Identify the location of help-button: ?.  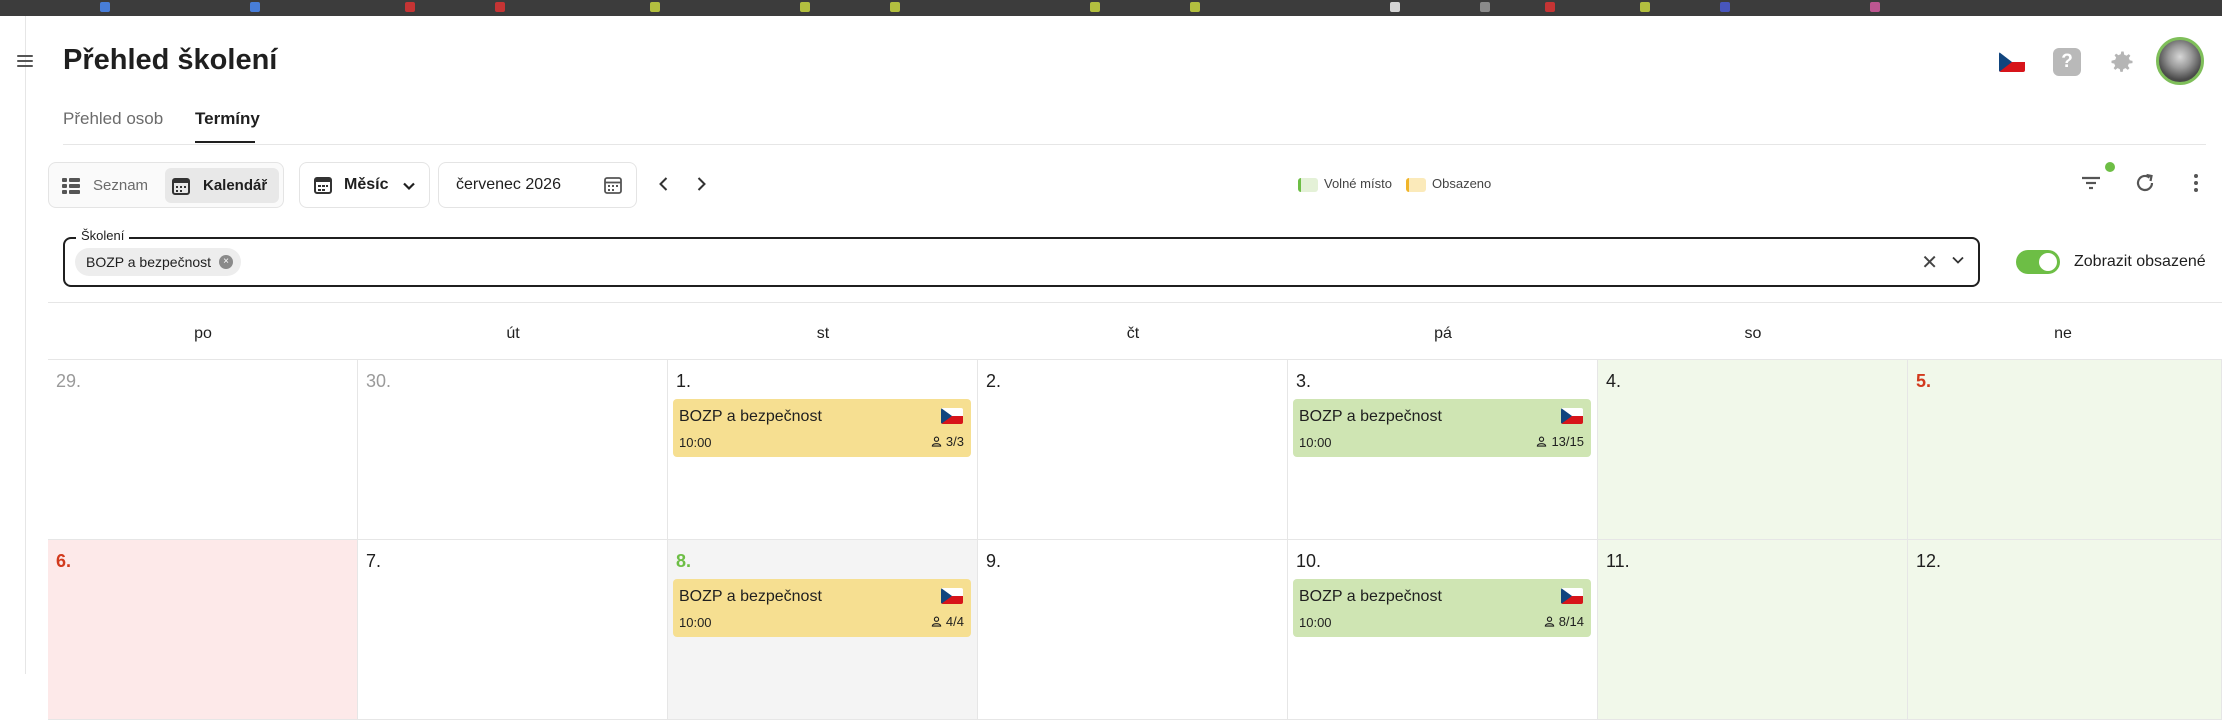
(2067, 62).